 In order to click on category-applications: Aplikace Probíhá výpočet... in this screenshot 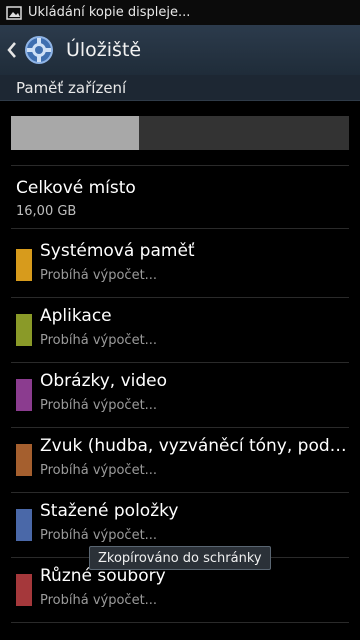, I will do `click(180, 330)`.